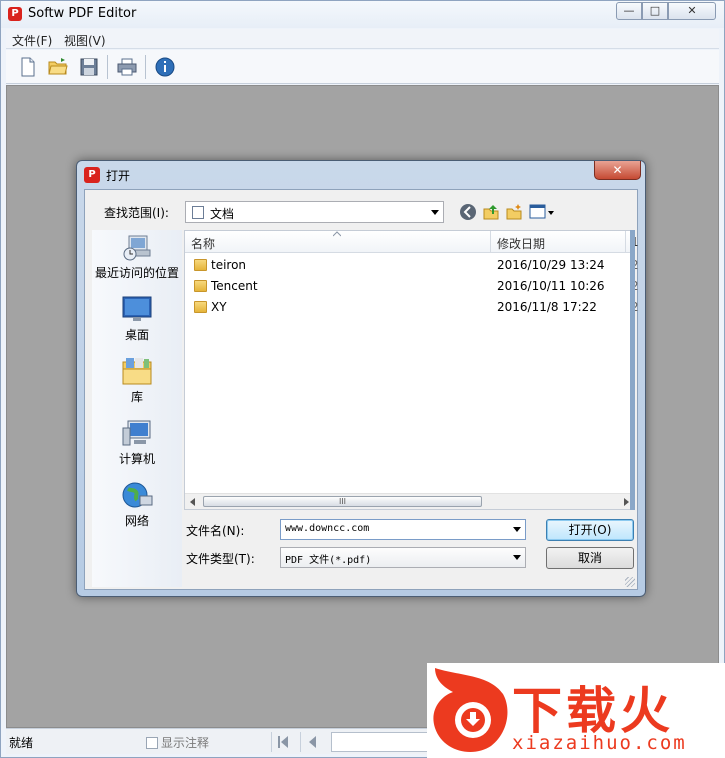 The width and height of the screenshot is (725, 758). I want to click on menu-view: 视图(V), so click(85, 40).